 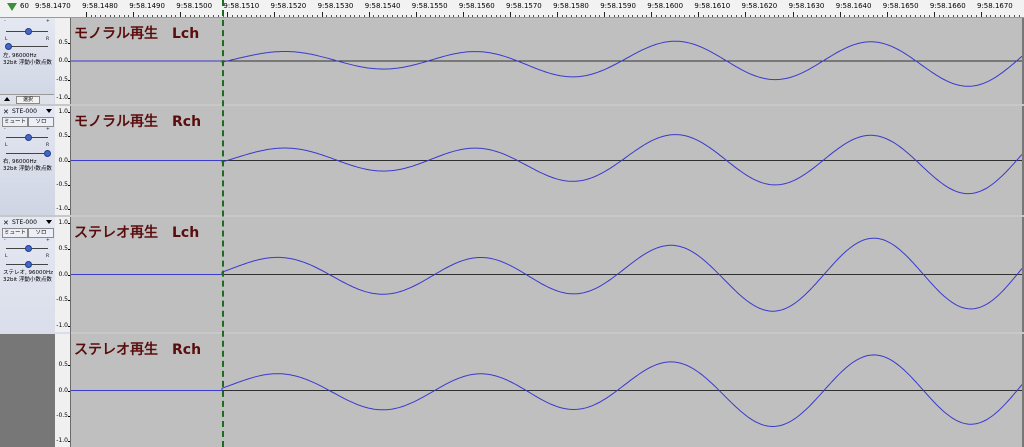 I want to click on ruler-tick-label: 9:58.1650, so click(x=900, y=6).